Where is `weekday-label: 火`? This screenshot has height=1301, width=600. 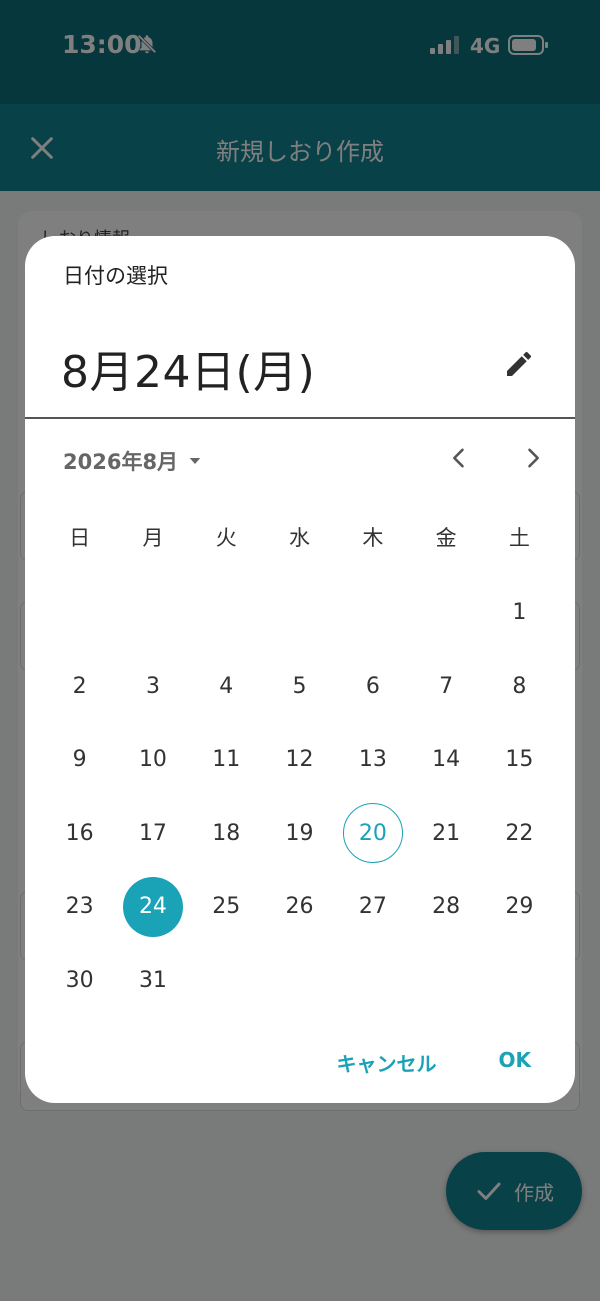
weekday-label: 火 is located at coordinates (226, 538).